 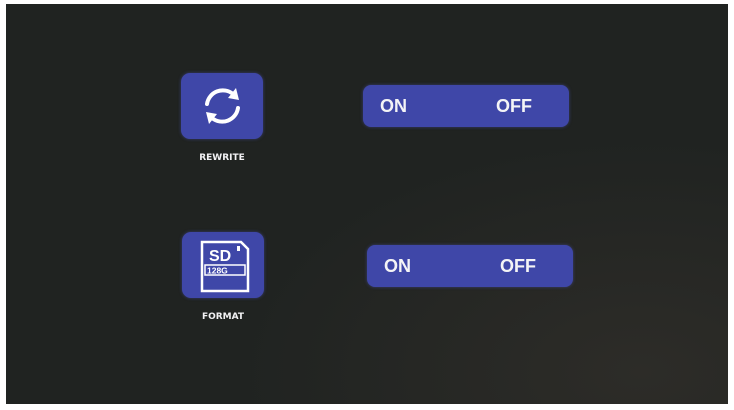 I want to click on sd-card-icon: SD 128G, so click(x=225, y=266).